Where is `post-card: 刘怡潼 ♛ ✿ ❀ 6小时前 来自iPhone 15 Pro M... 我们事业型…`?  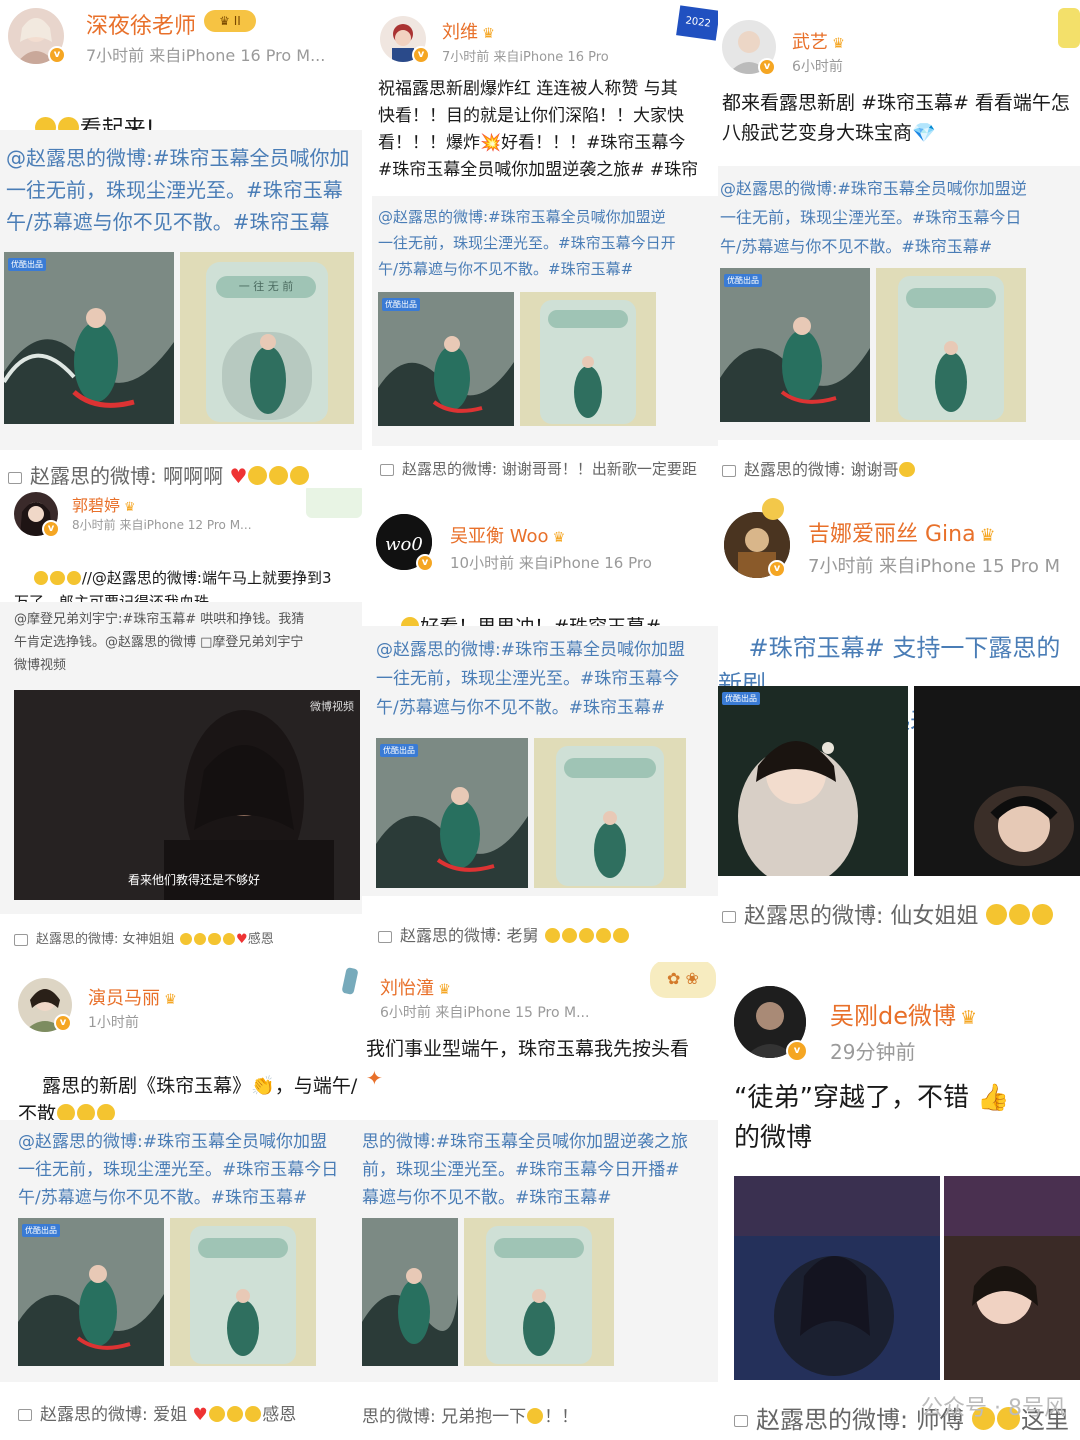 post-card: 刘怡潼 ♛ ✿ ❀ 6小时前 来自iPhone 15 Pro M... 我们事业型… is located at coordinates (540, 1201).